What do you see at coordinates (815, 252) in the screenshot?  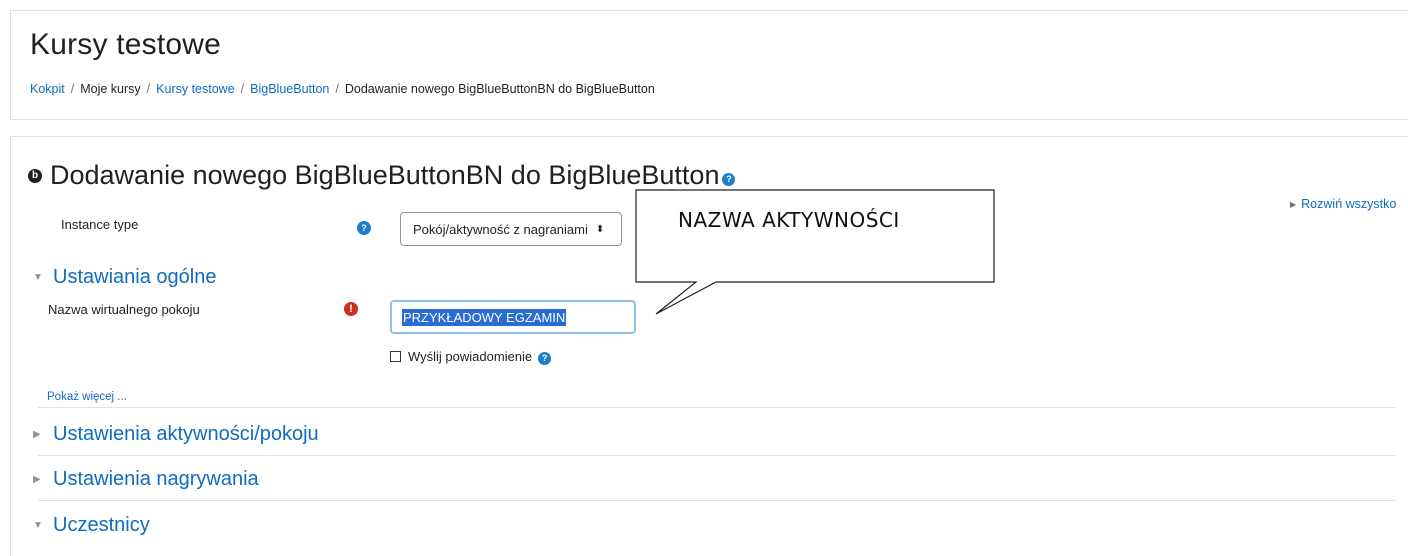 I see `annotation-callout` at bounding box center [815, 252].